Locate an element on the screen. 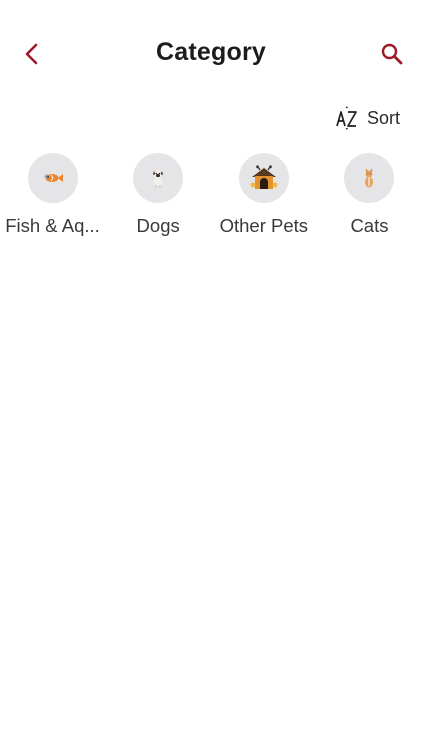  fish-icon is located at coordinates (53, 178).